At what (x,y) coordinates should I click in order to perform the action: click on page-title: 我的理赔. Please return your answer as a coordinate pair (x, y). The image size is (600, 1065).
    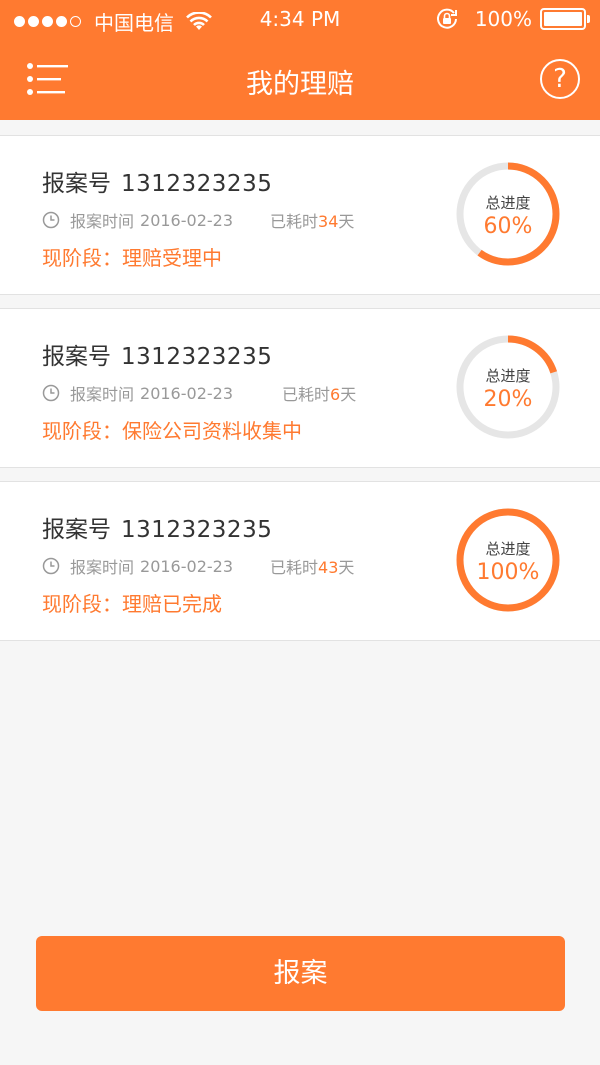
    Looking at the image, I should click on (300, 84).